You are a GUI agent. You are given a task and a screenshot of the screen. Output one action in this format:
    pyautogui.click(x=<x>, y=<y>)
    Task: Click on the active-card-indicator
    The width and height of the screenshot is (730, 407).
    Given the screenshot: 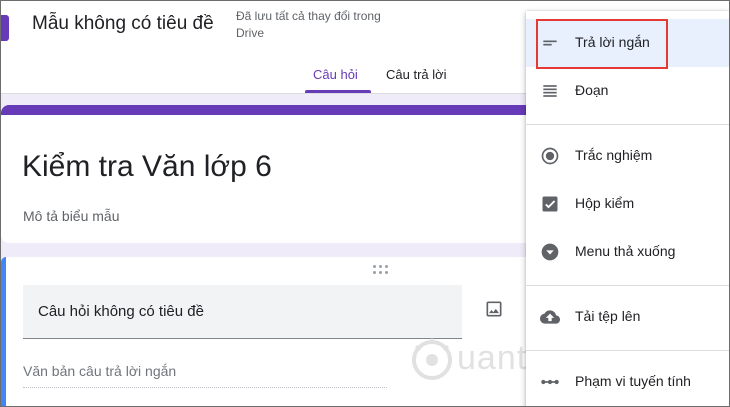 What is the action you would take?
    pyautogui.click(x=3, y=331)
    